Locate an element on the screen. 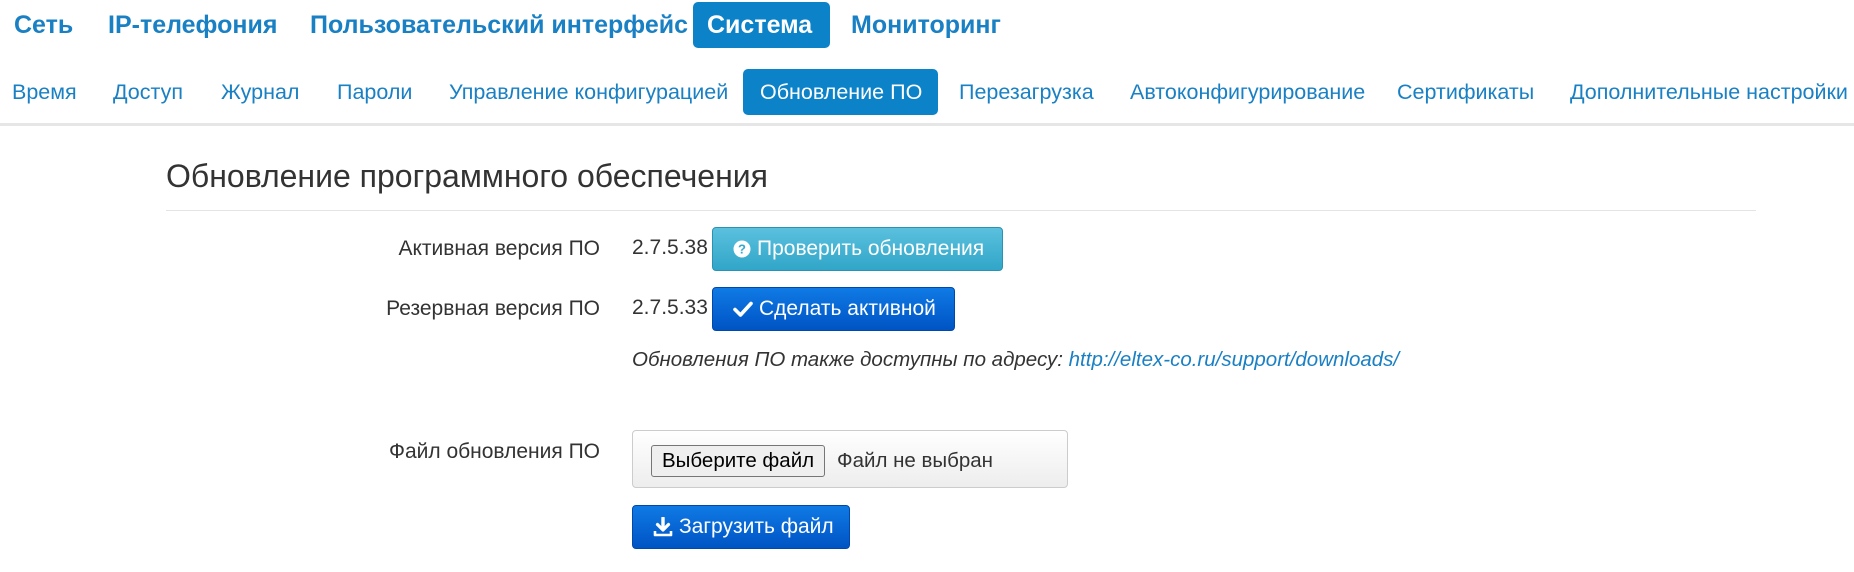 This screenshot has height=572, width=1854. checkmark-icon is located at coordinates (743, 309).